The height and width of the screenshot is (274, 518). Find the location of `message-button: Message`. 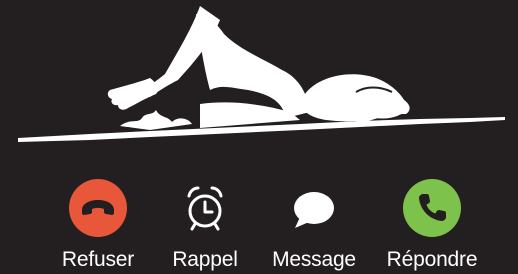

message-button: Message is located at coordinates (314, 225).